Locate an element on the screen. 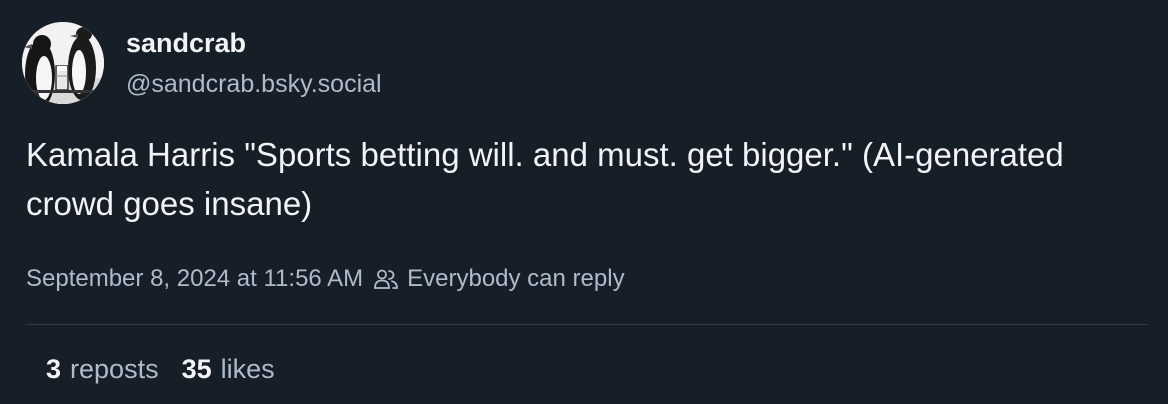  reposts-stat: 3 reposts is located at coordinates (102, 369).